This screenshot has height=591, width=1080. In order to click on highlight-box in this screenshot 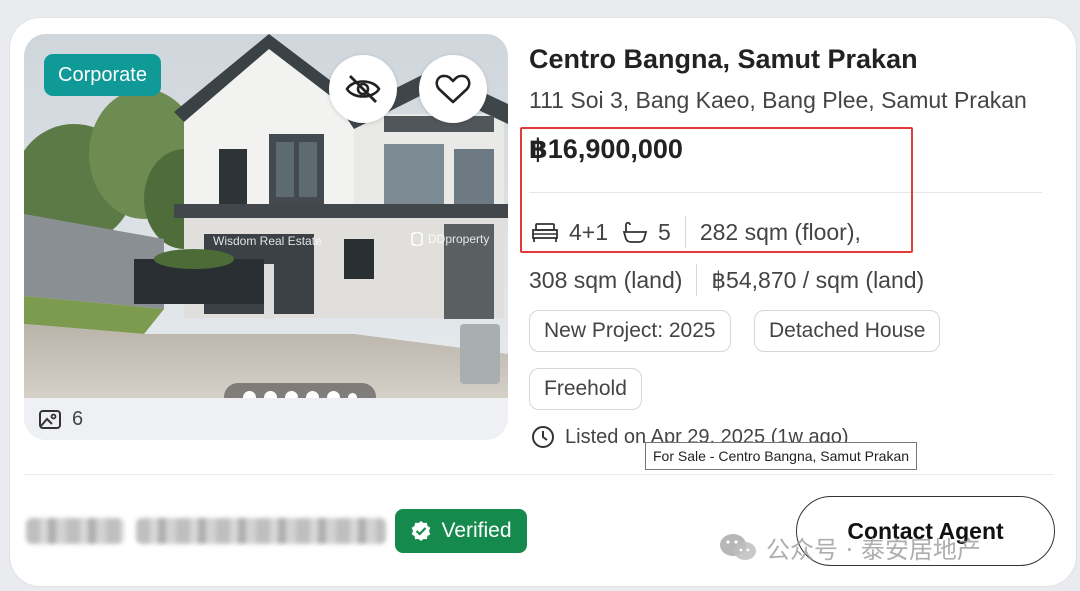, I will do `click(716, 190)`.